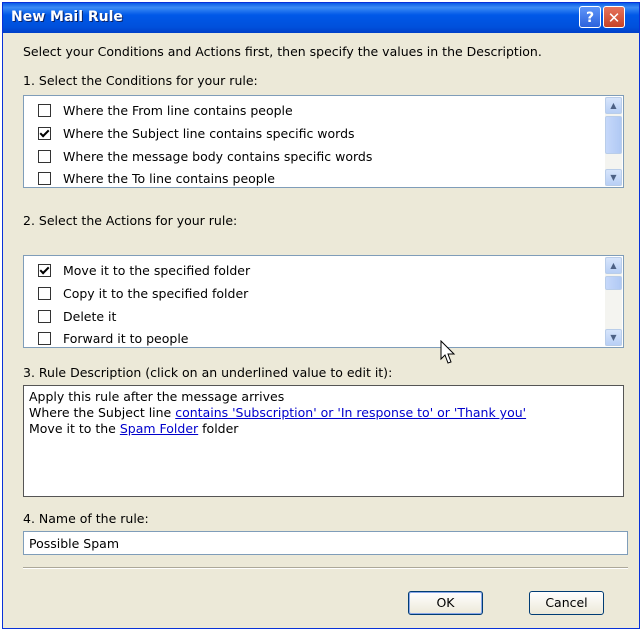  What do you see at coordinates (325, 568) in the screenshot?
I see `separator` at bounding box center [325, 568].